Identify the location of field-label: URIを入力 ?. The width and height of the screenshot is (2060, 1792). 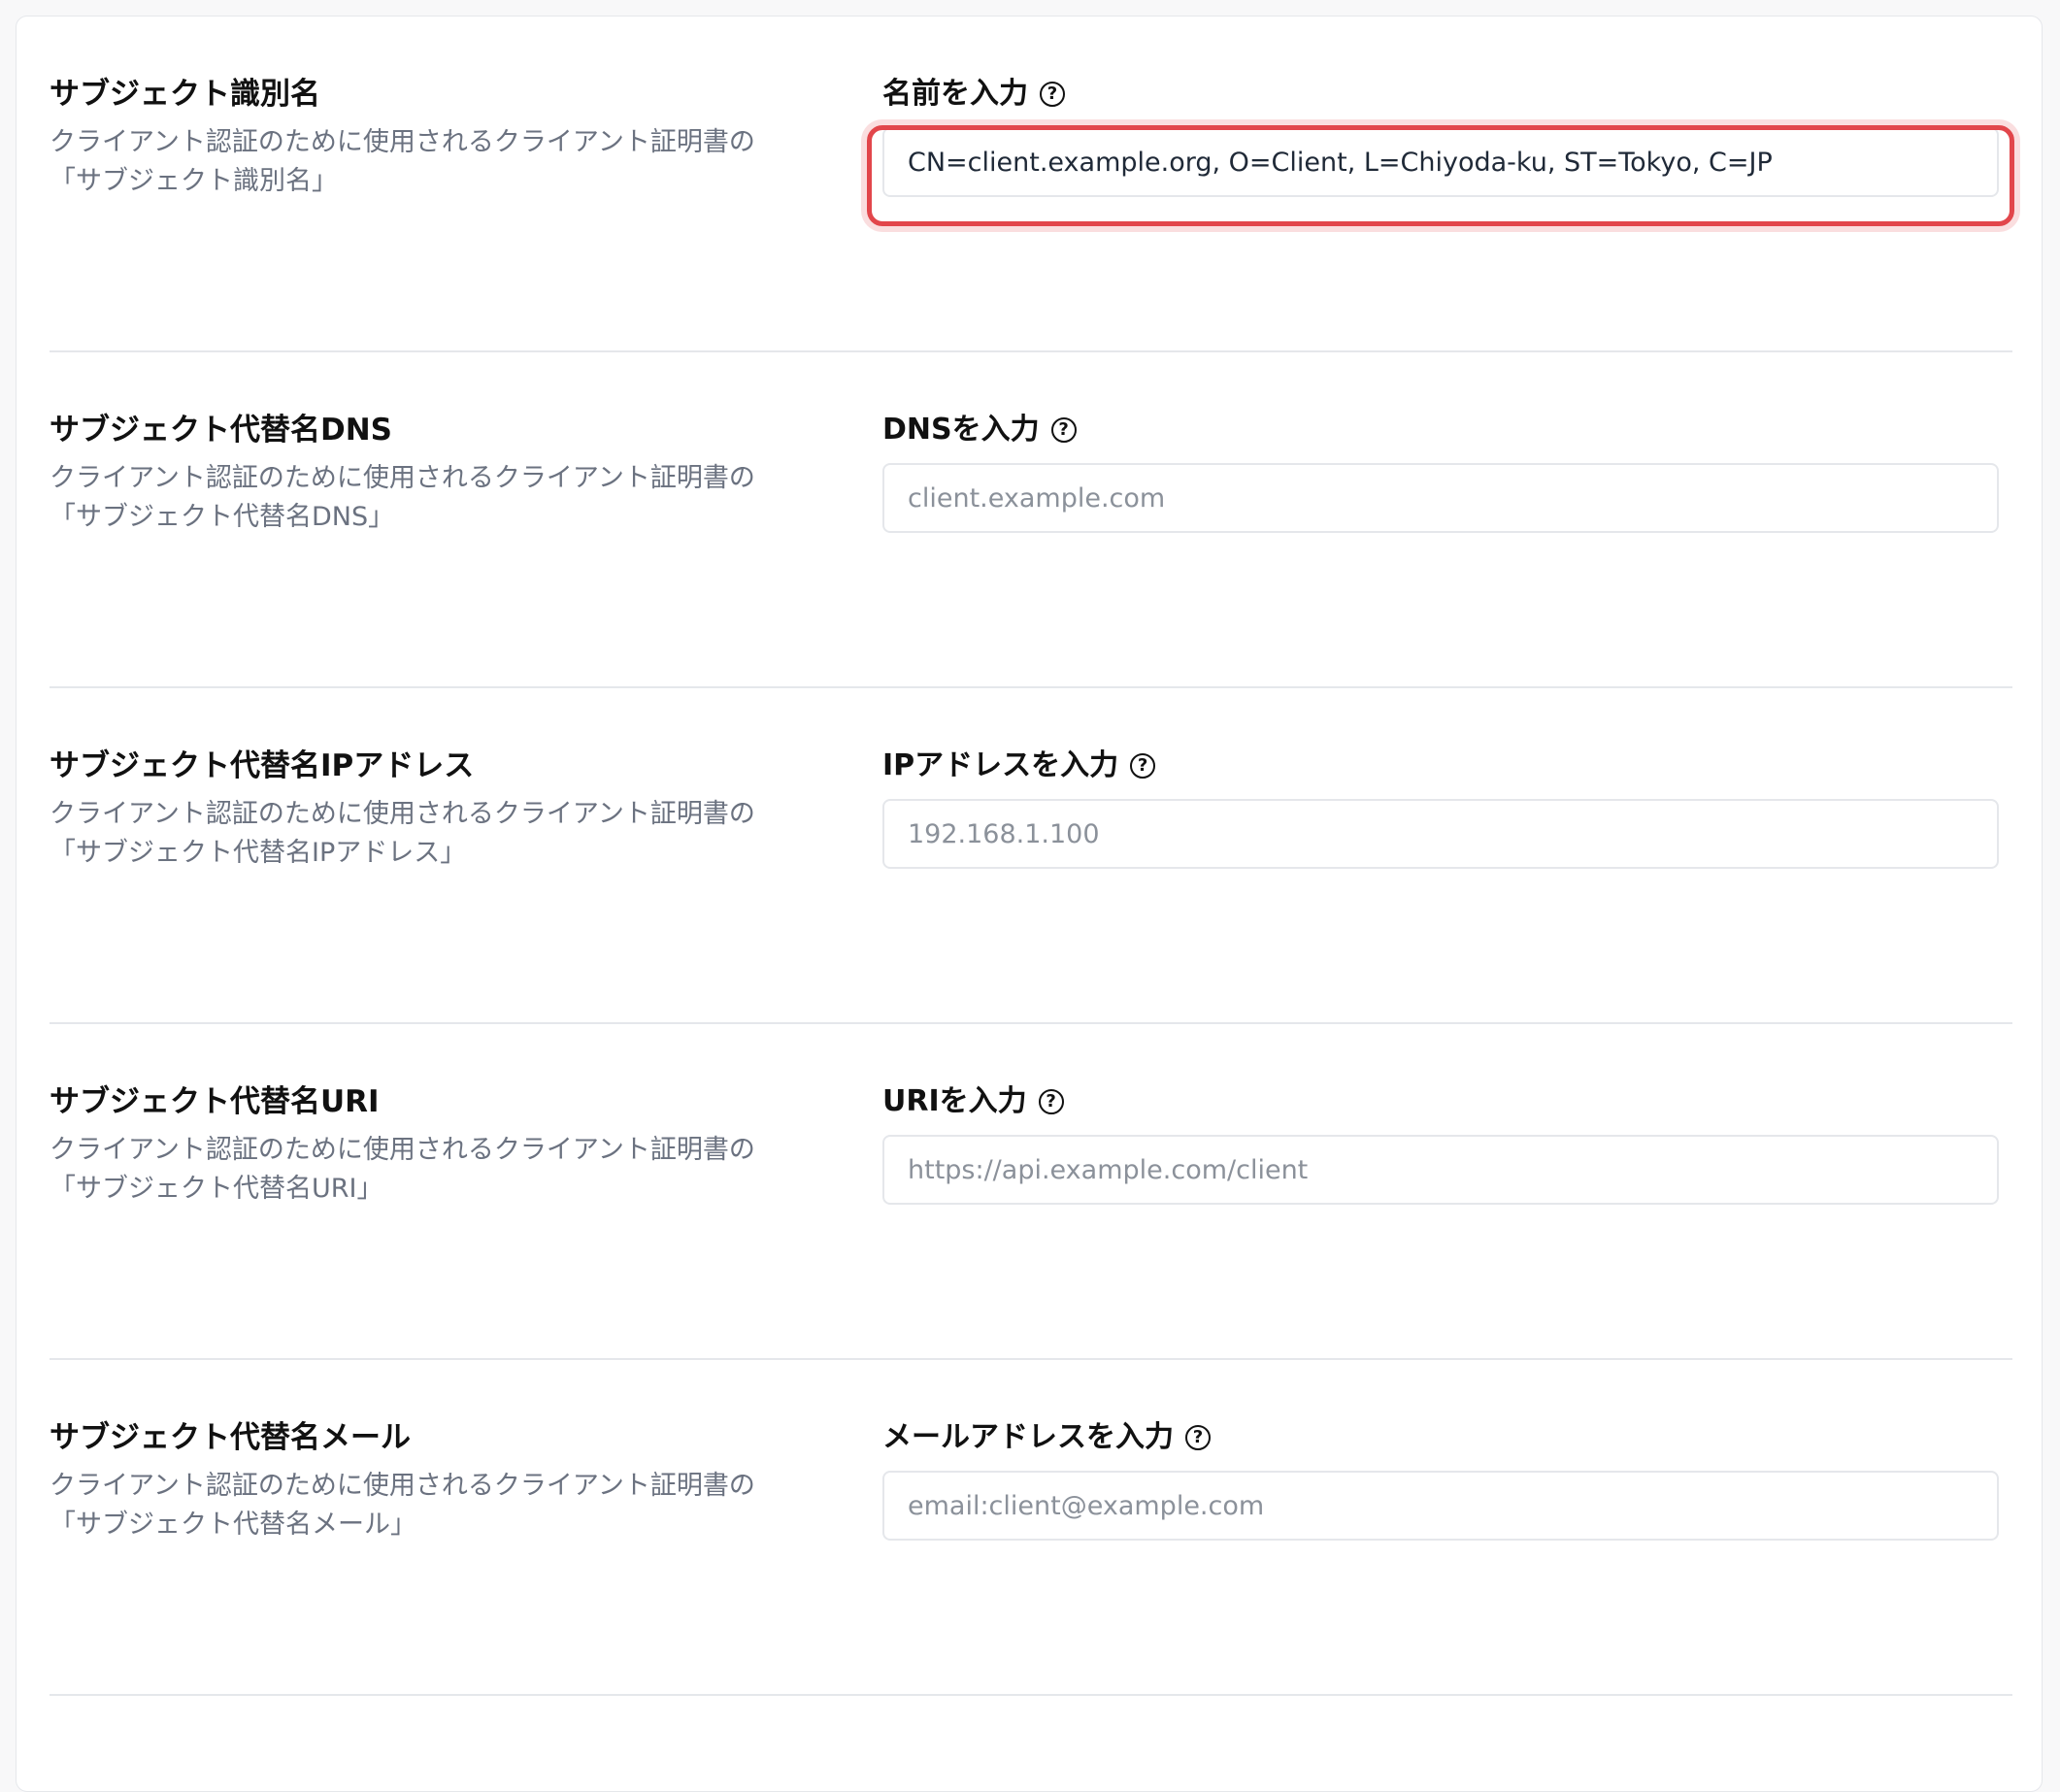
(1440, 1102).